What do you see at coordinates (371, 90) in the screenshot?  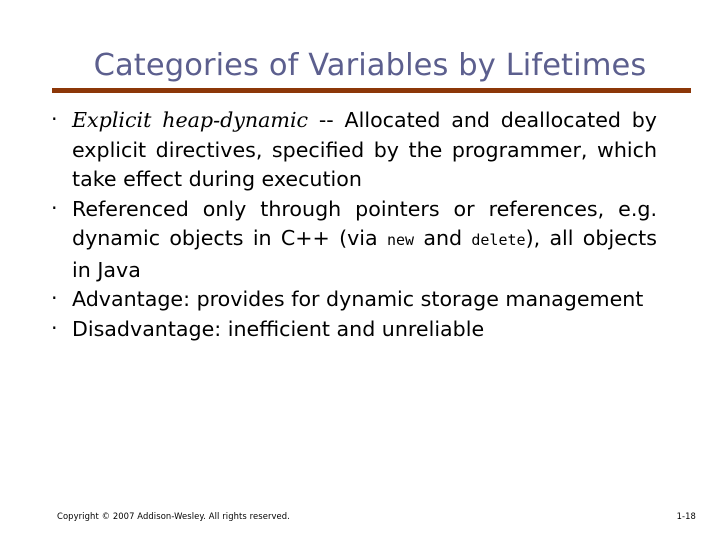 I see `title-divider` at bounding box center [371, 90].